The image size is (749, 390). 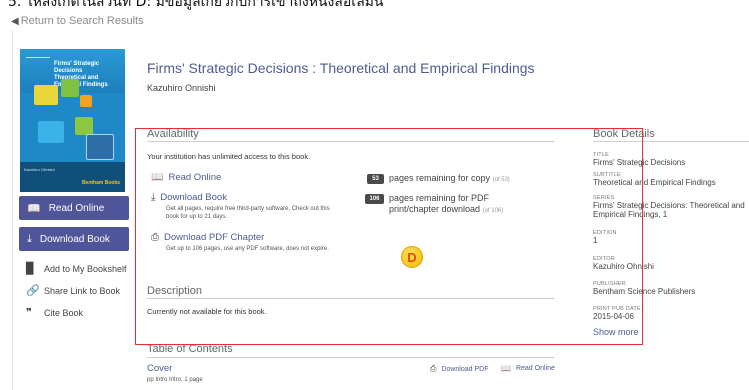 What do you see at coordinates (459, 369) in the screenshot?
I see `toc-download-pdf-link: ⎙ Download PDF` at bounding box center [459, 369].